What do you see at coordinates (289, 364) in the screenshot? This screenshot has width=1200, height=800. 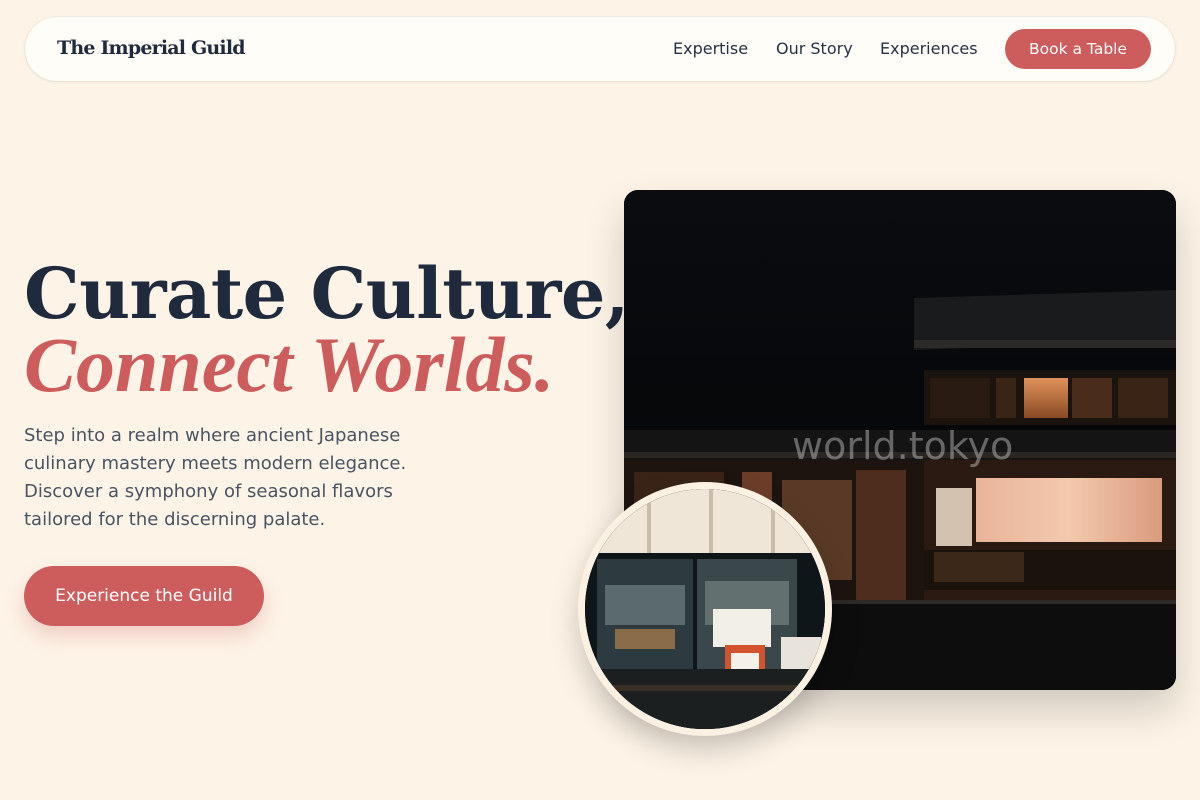 I see `hero-headline-line2: Connect Worlds.` at bounding box center [289, 364].